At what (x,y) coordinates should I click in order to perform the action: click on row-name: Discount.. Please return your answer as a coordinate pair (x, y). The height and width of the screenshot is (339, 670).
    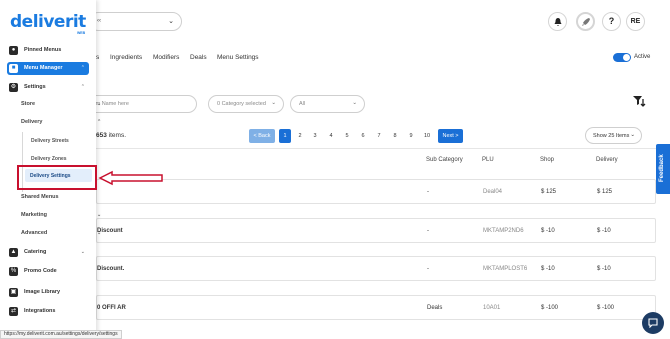
    Looking at the image, I should click on (111, 269).